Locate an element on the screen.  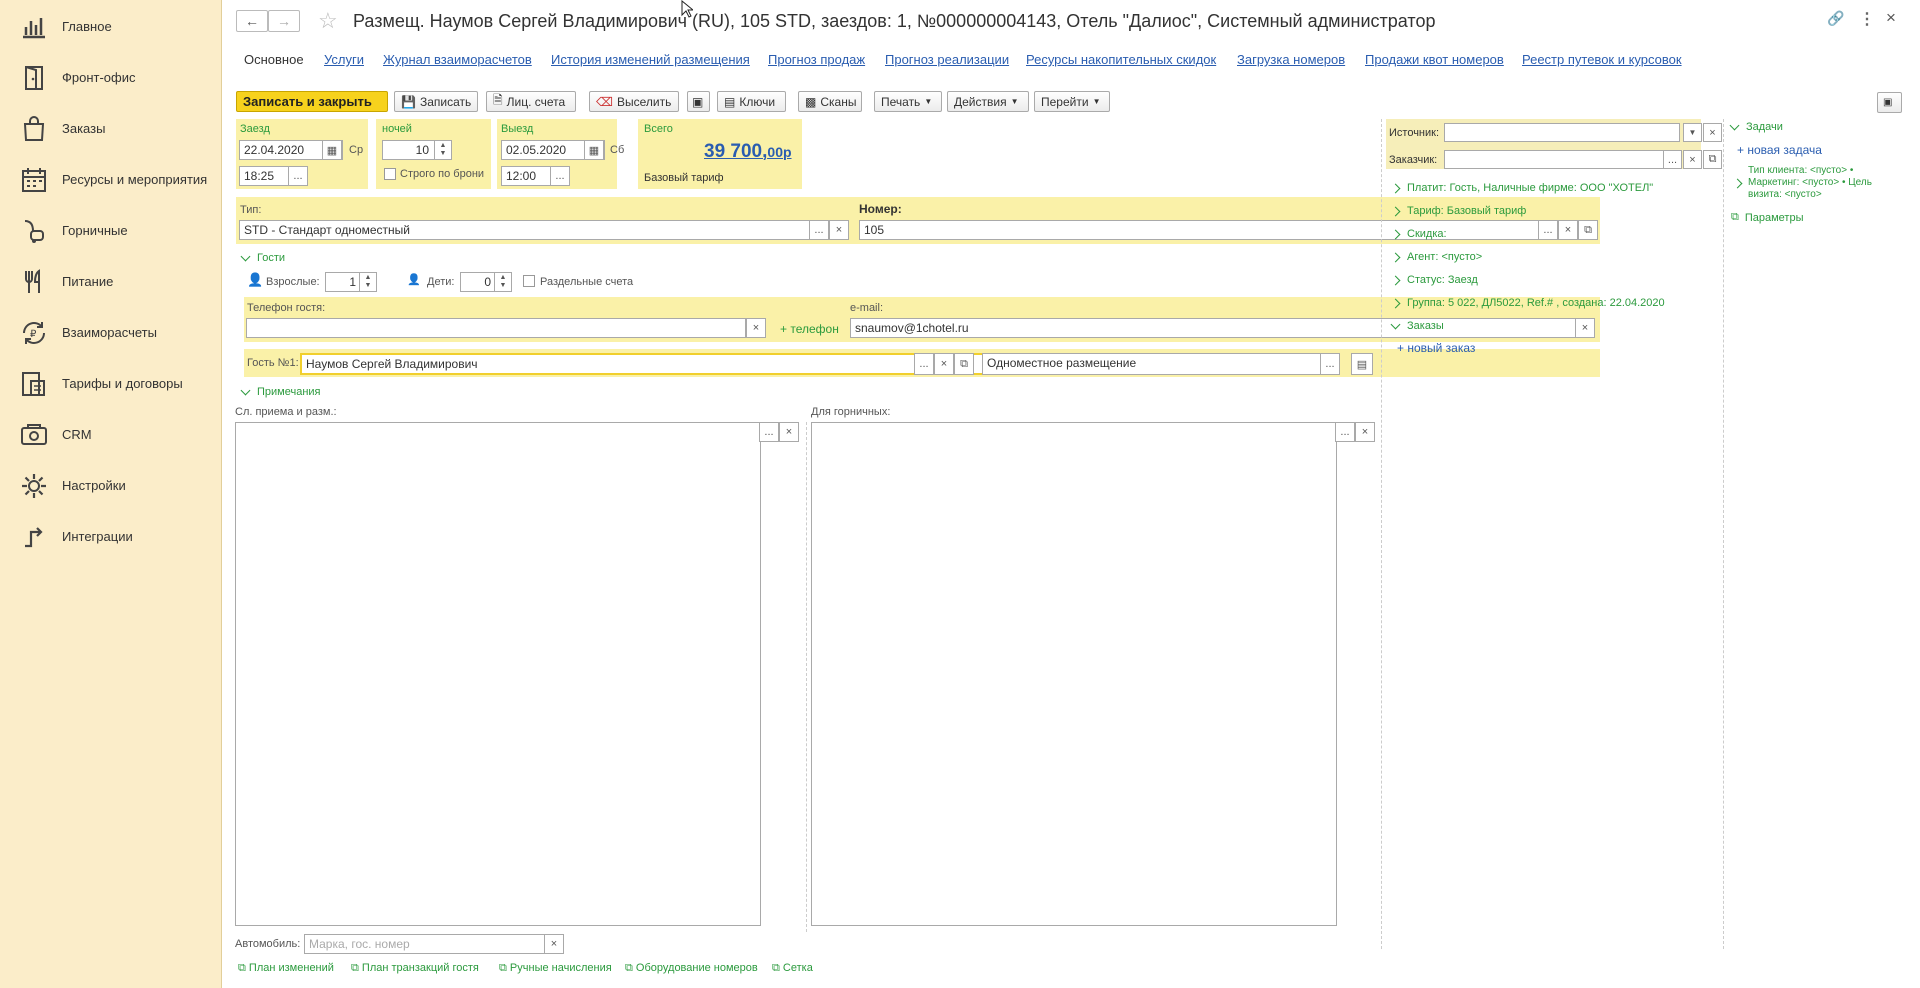
accommodation-input: Одноместное размещение is located at coordinates (1161, 364).